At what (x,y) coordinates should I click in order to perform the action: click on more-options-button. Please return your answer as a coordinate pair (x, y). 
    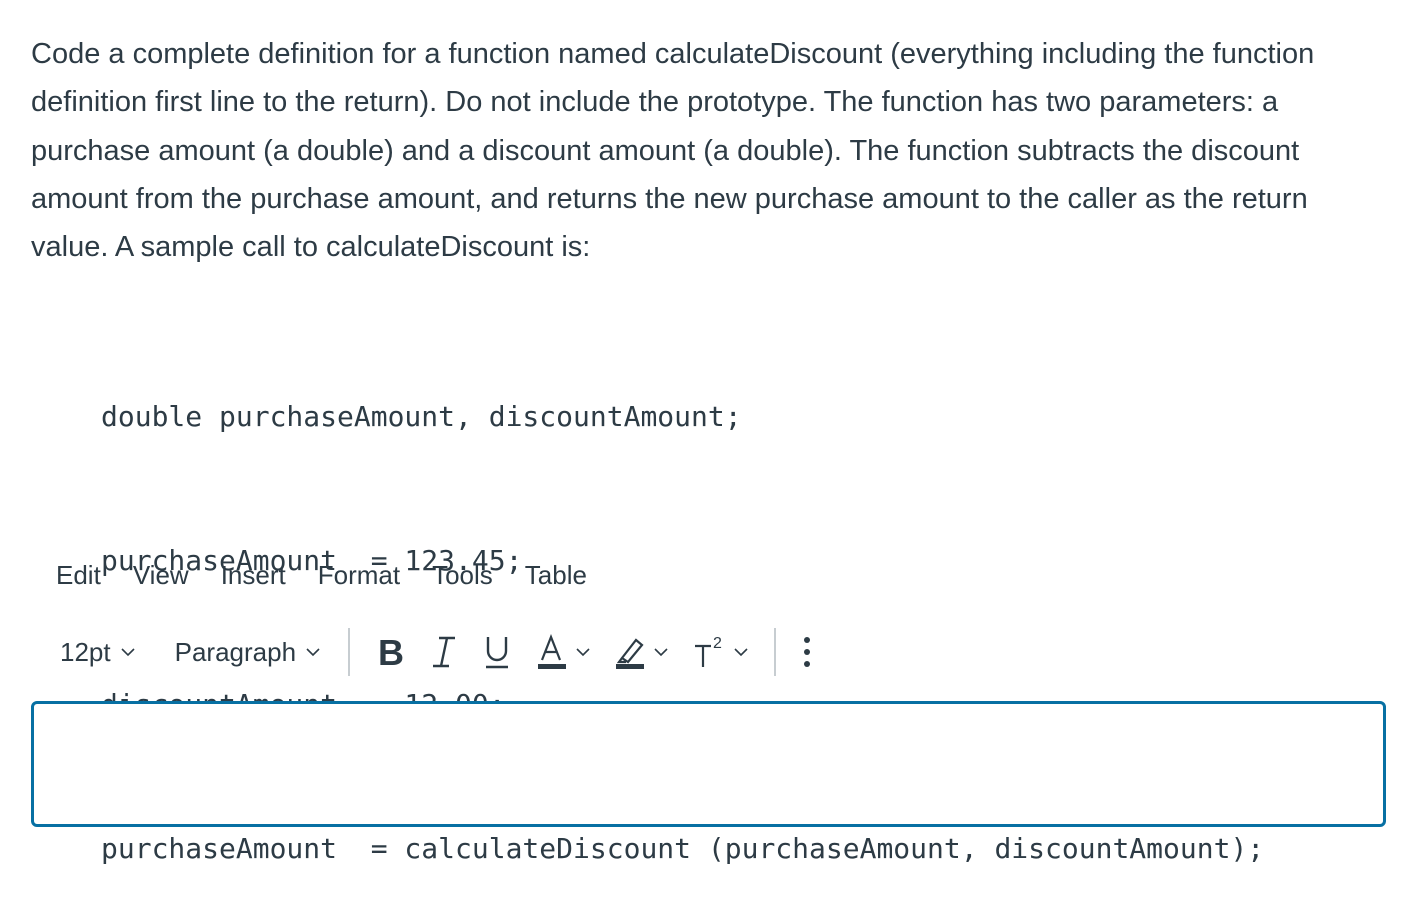
    Looking at the image, I should click on (807, 652).